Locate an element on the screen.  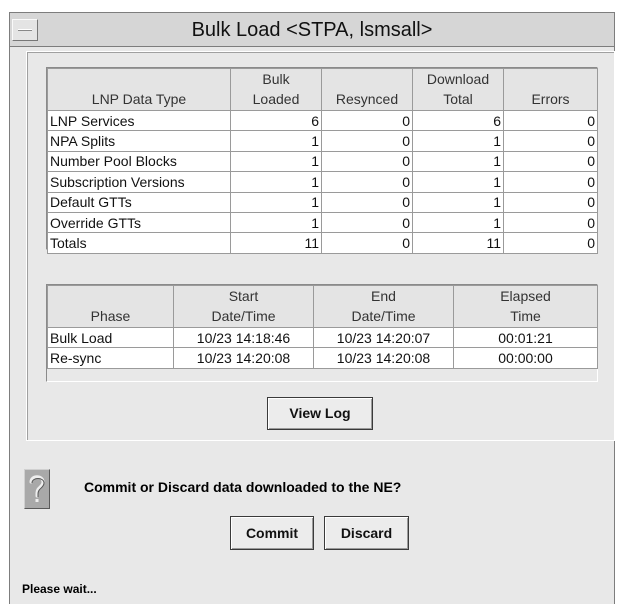
discard-button: Discard is located at coordinates (366, 533).